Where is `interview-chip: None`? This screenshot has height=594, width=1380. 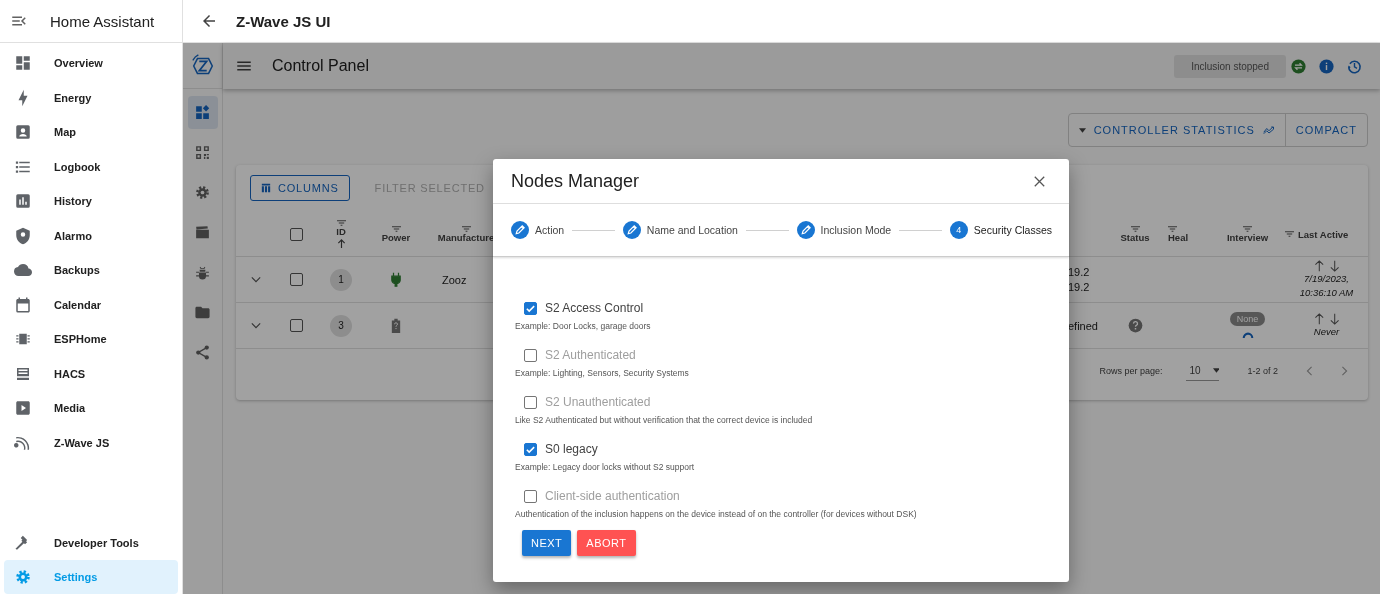
interview-chip: None is located at coordinates (1247, 319).